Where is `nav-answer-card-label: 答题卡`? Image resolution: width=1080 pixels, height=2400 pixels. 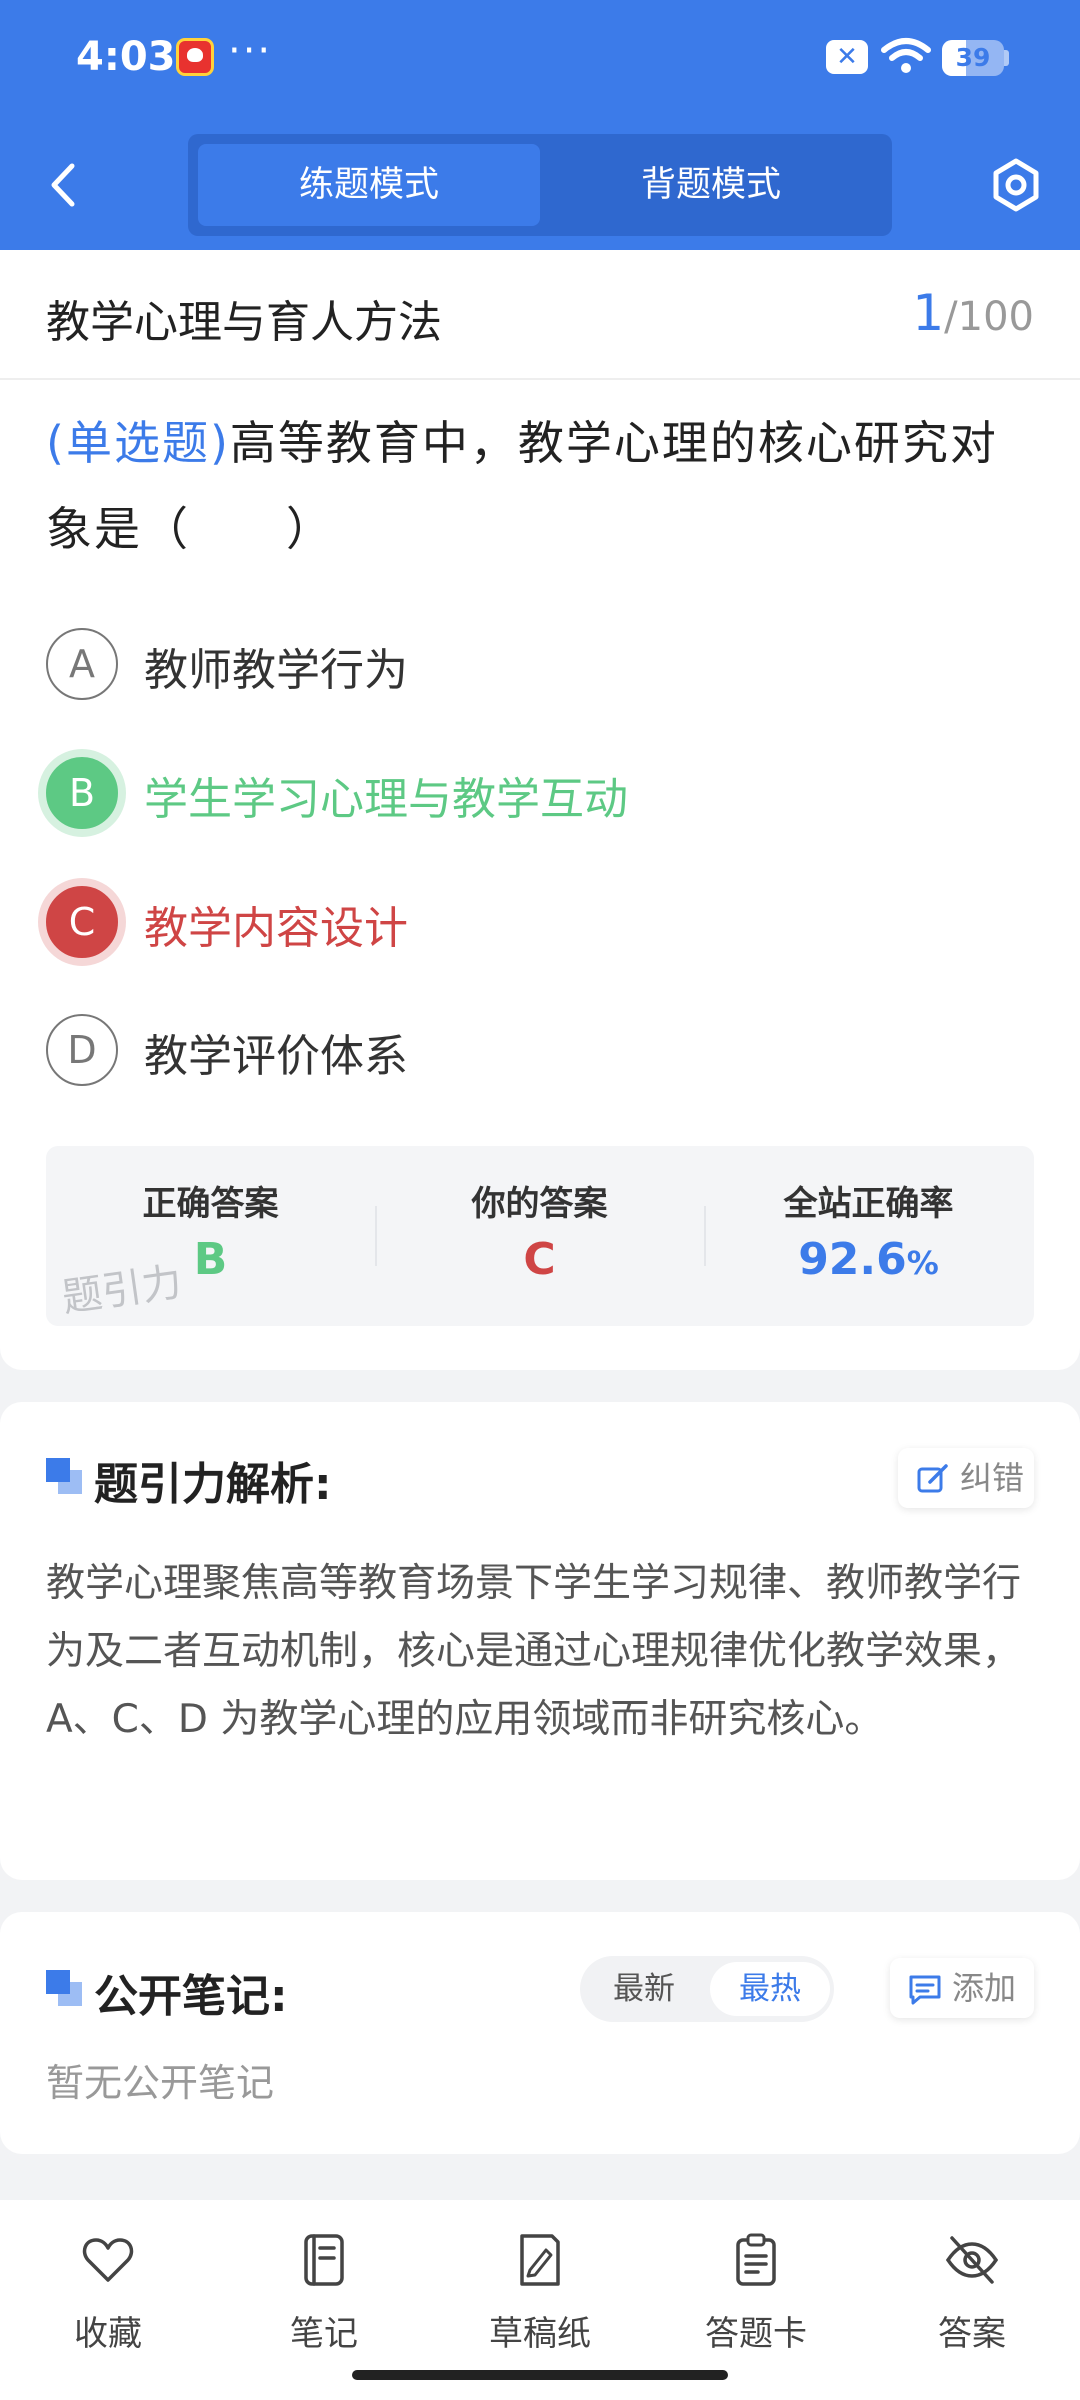 nav-answer-card-label: 答题卡 is located at coordinates (756, 2334).